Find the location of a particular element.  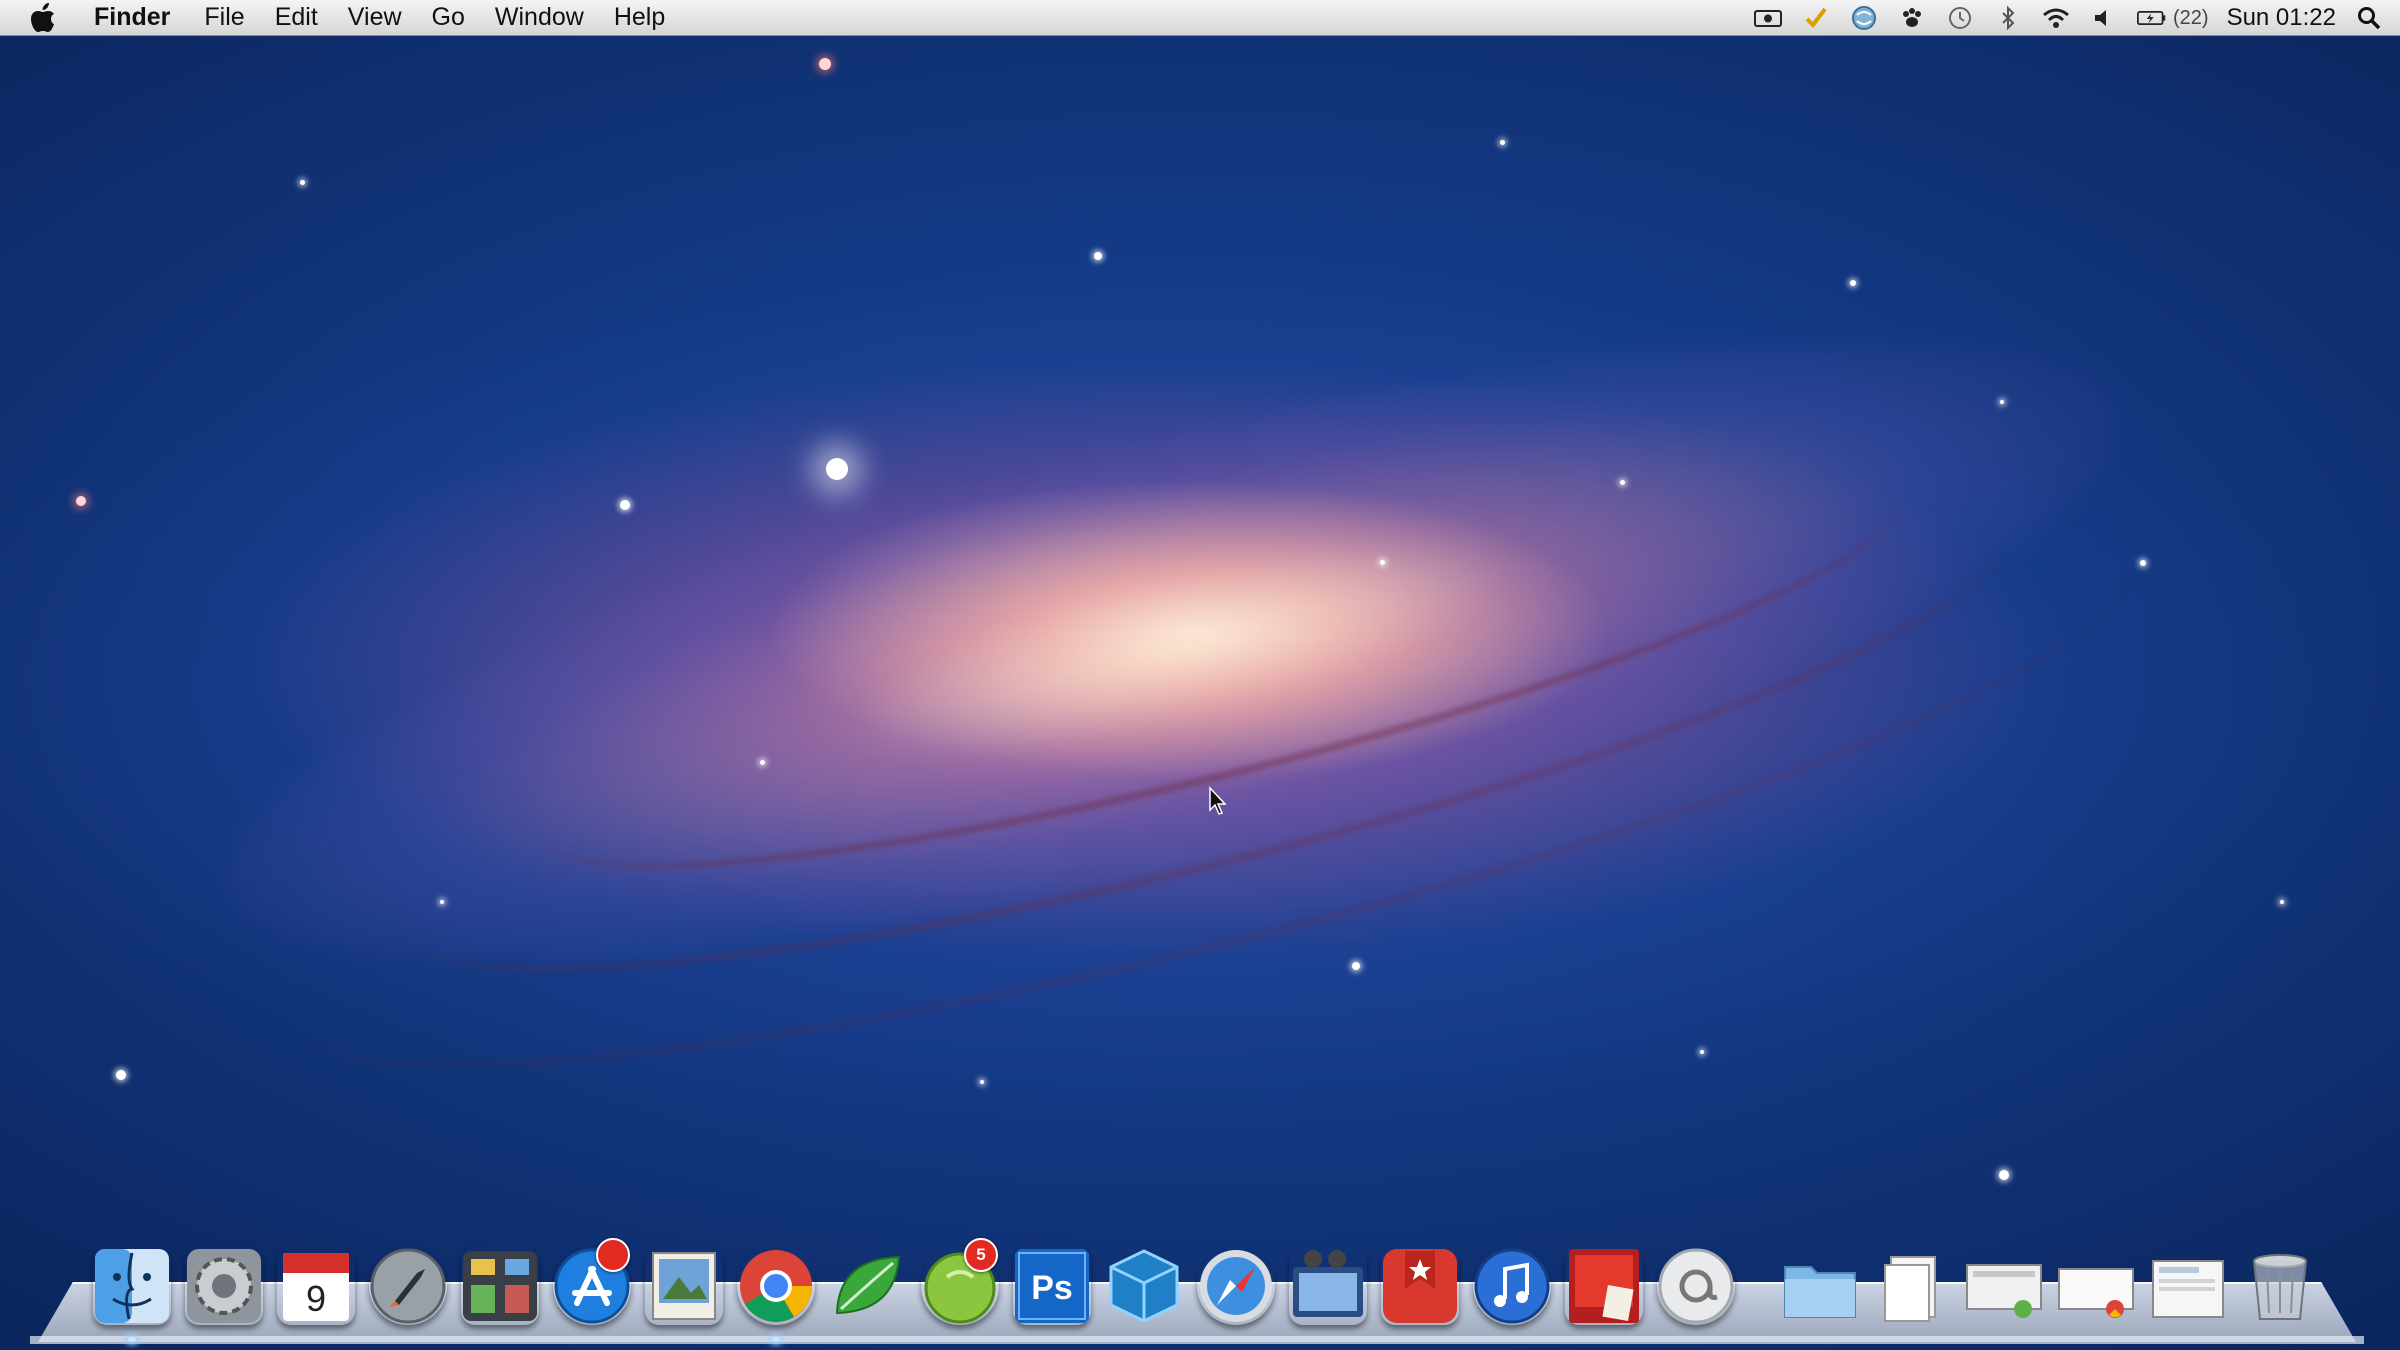

menu-view: View is located at coordinates (375, 17).